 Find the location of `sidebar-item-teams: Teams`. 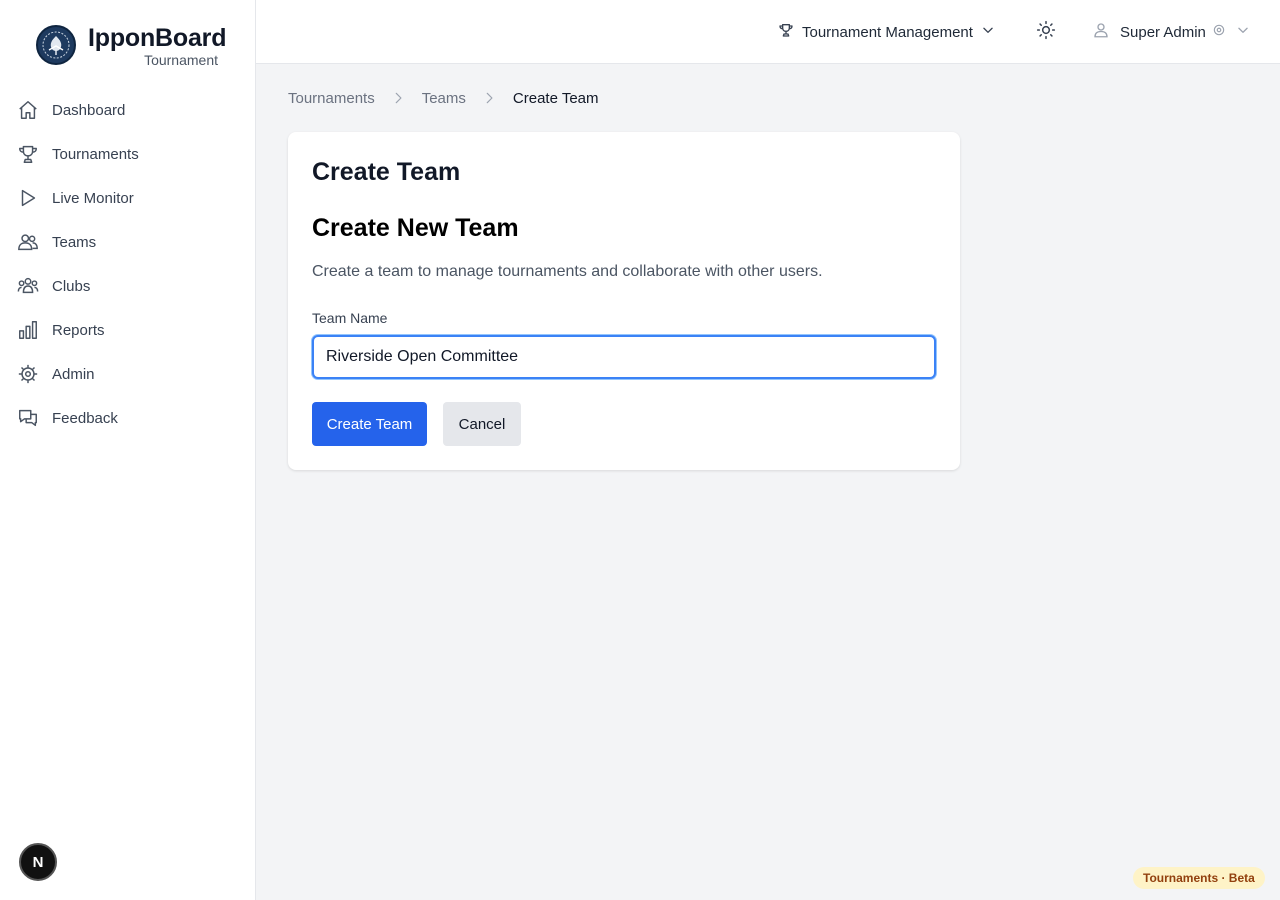

sidebar-item-teams: Teams is located at coordinates (128, 242).